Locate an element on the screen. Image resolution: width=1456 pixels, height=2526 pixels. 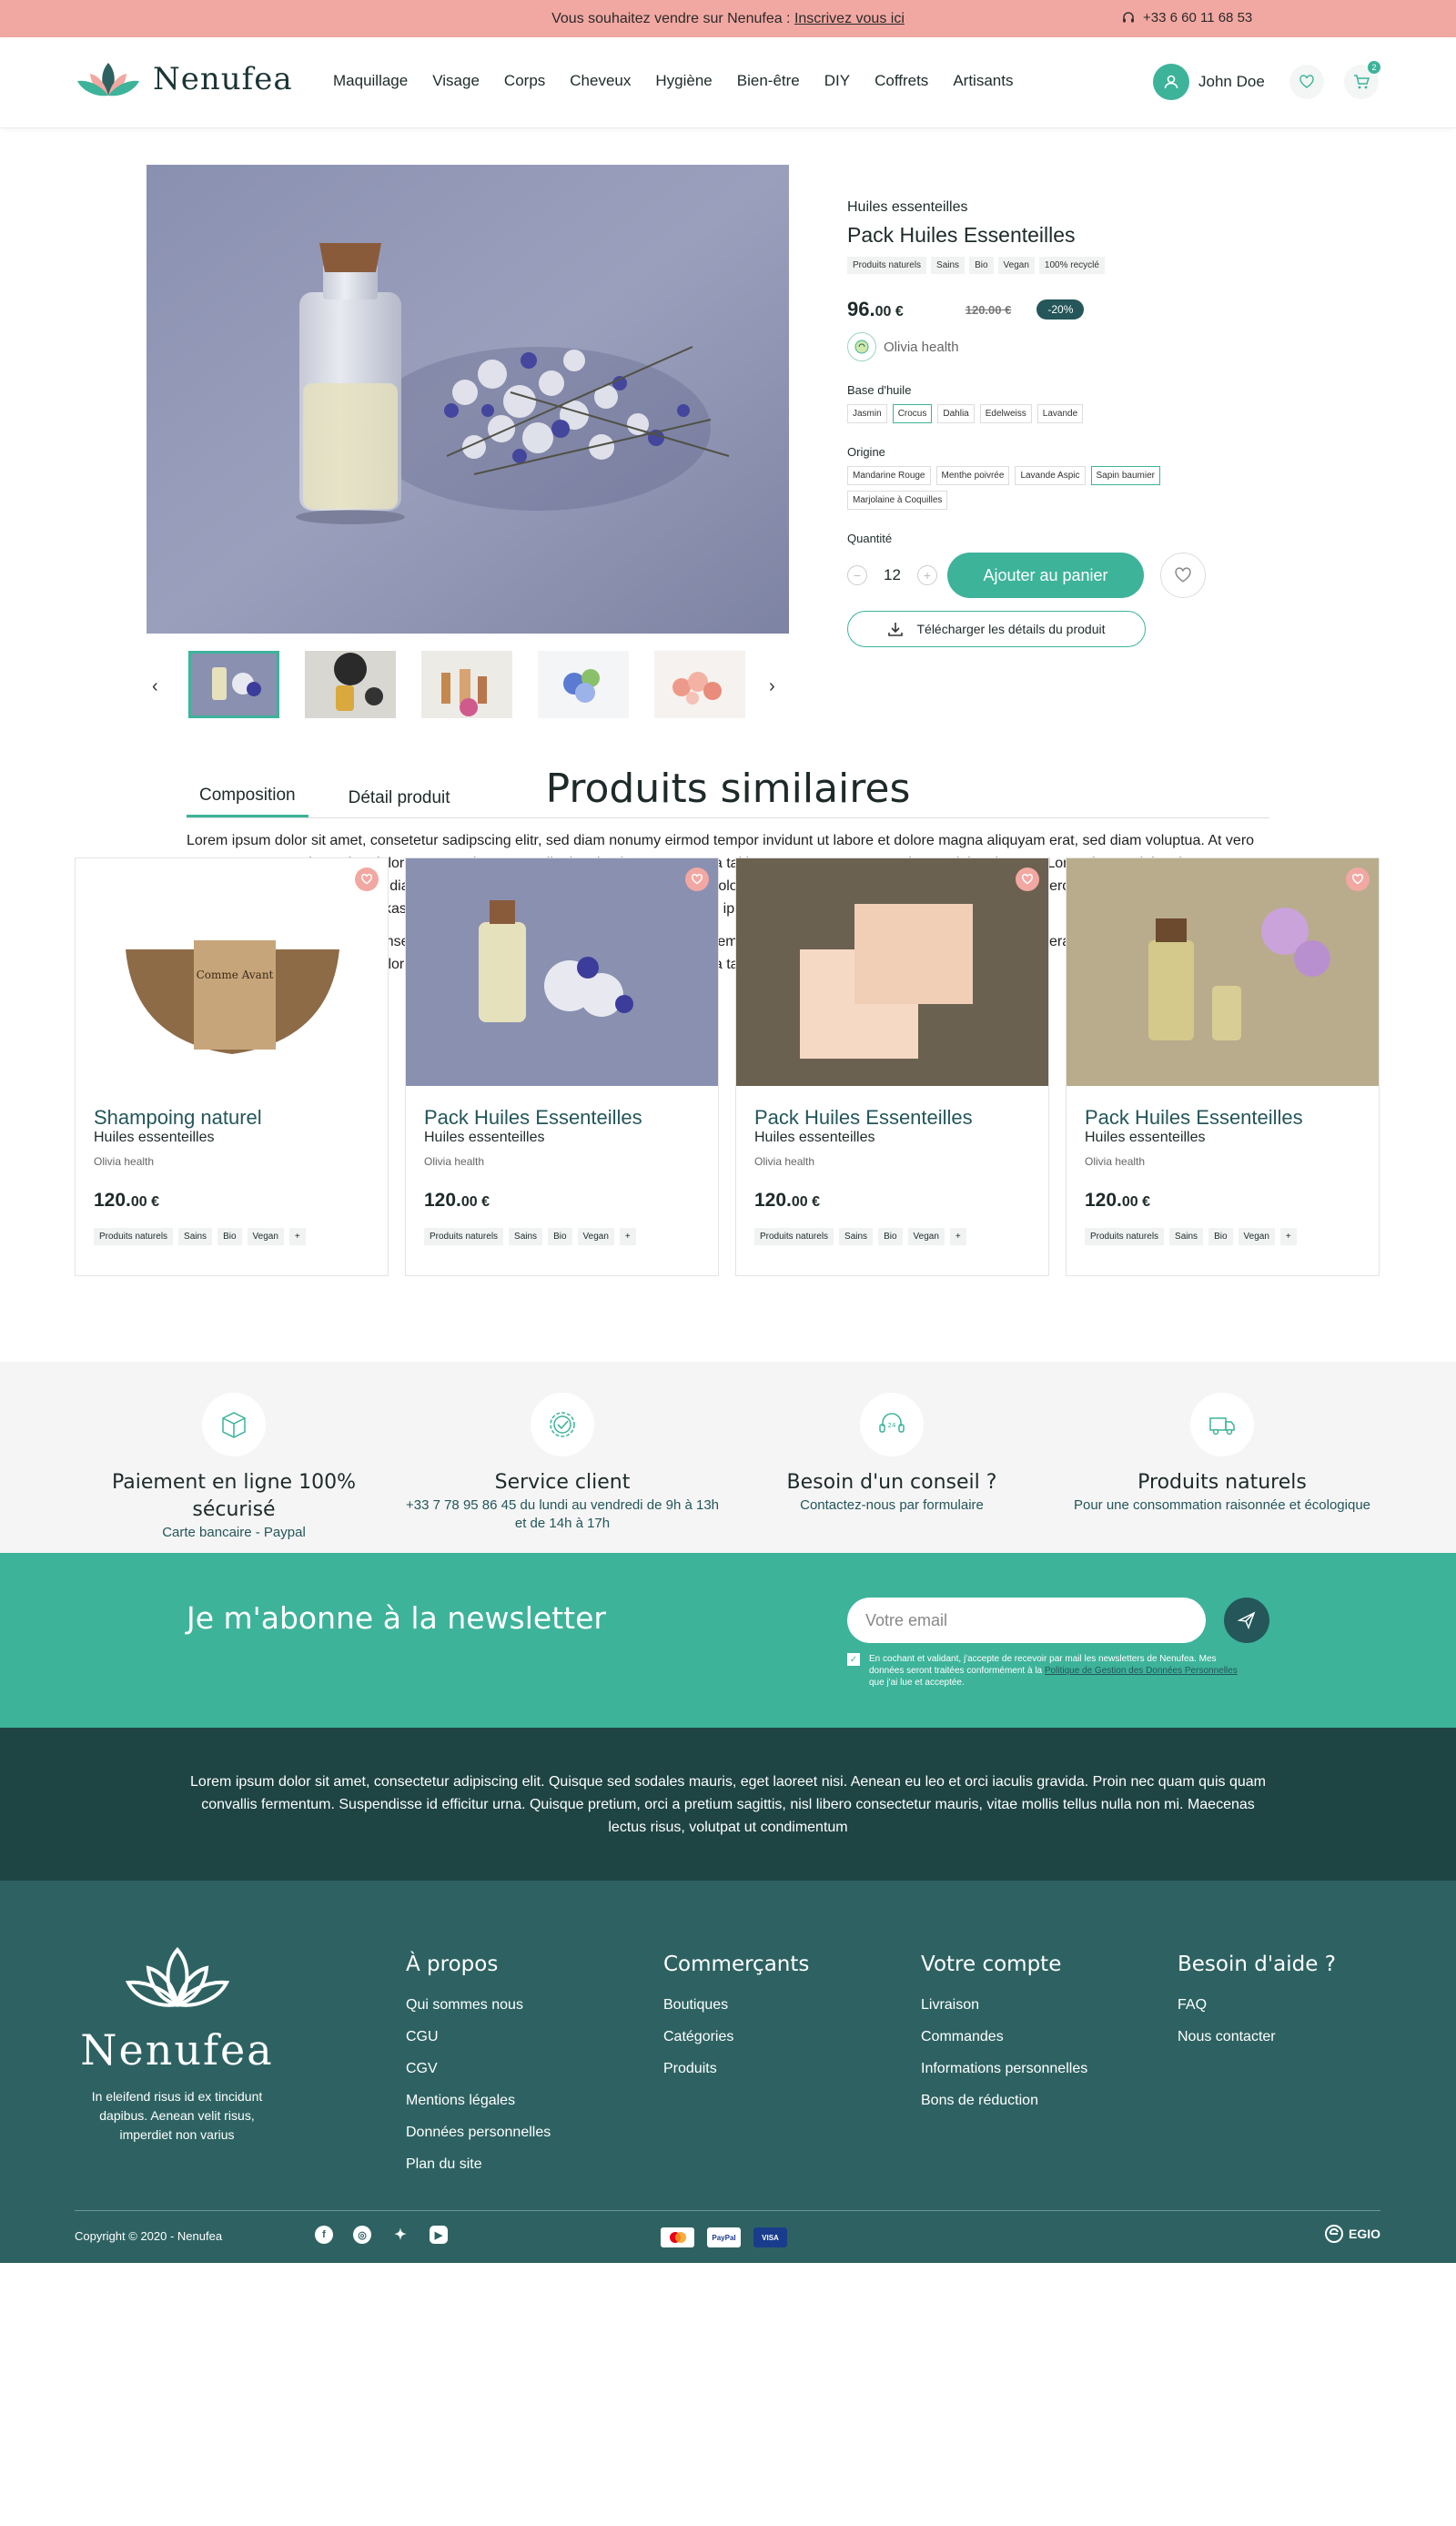
origin-option-lavande-aspic: Lavande Aspic is located at coordinates (1051, 475).